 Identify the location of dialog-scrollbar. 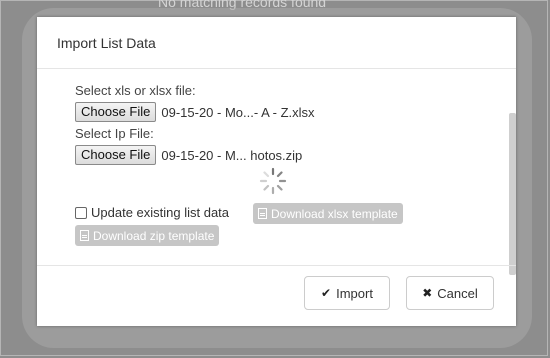
(512, 194).